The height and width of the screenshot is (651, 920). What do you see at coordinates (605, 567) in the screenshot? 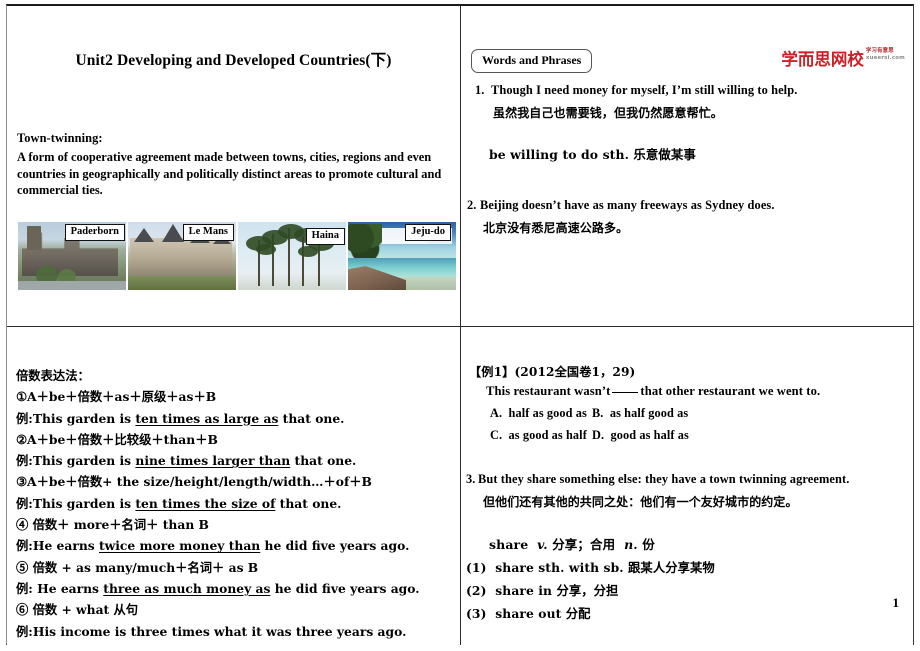
I see `vocab-usage-1-text: share sth. with sb. 跟某人分享某物` at bounding box center [605, 567].